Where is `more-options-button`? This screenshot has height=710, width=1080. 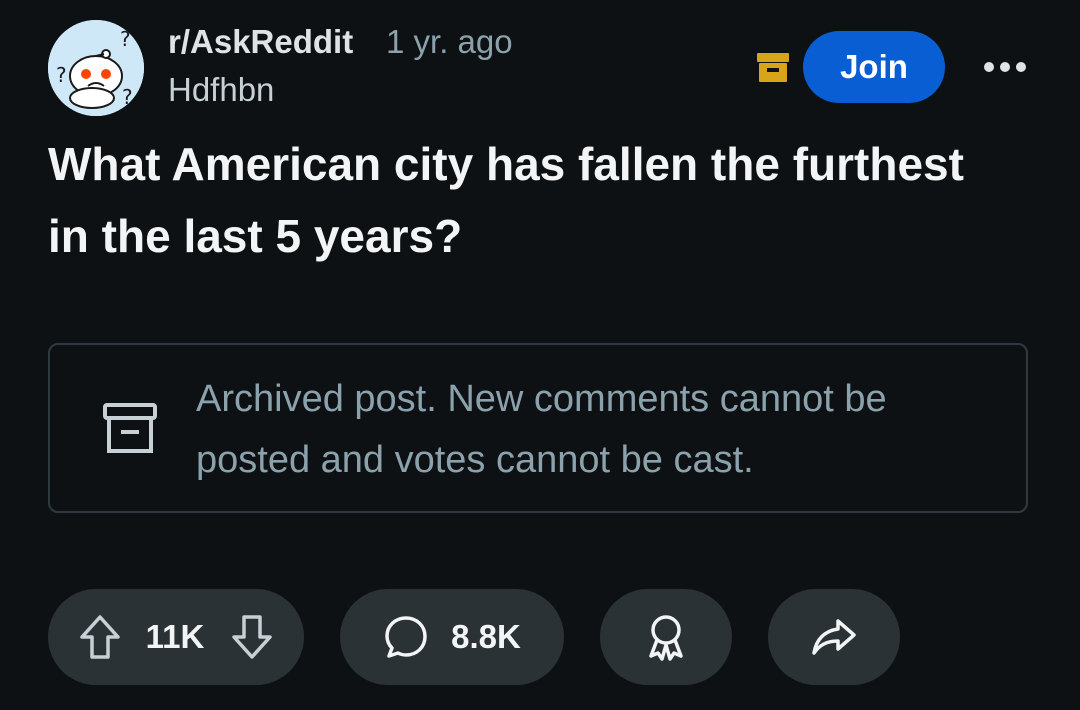
more-options-button is located at coordinates (1005, 67).